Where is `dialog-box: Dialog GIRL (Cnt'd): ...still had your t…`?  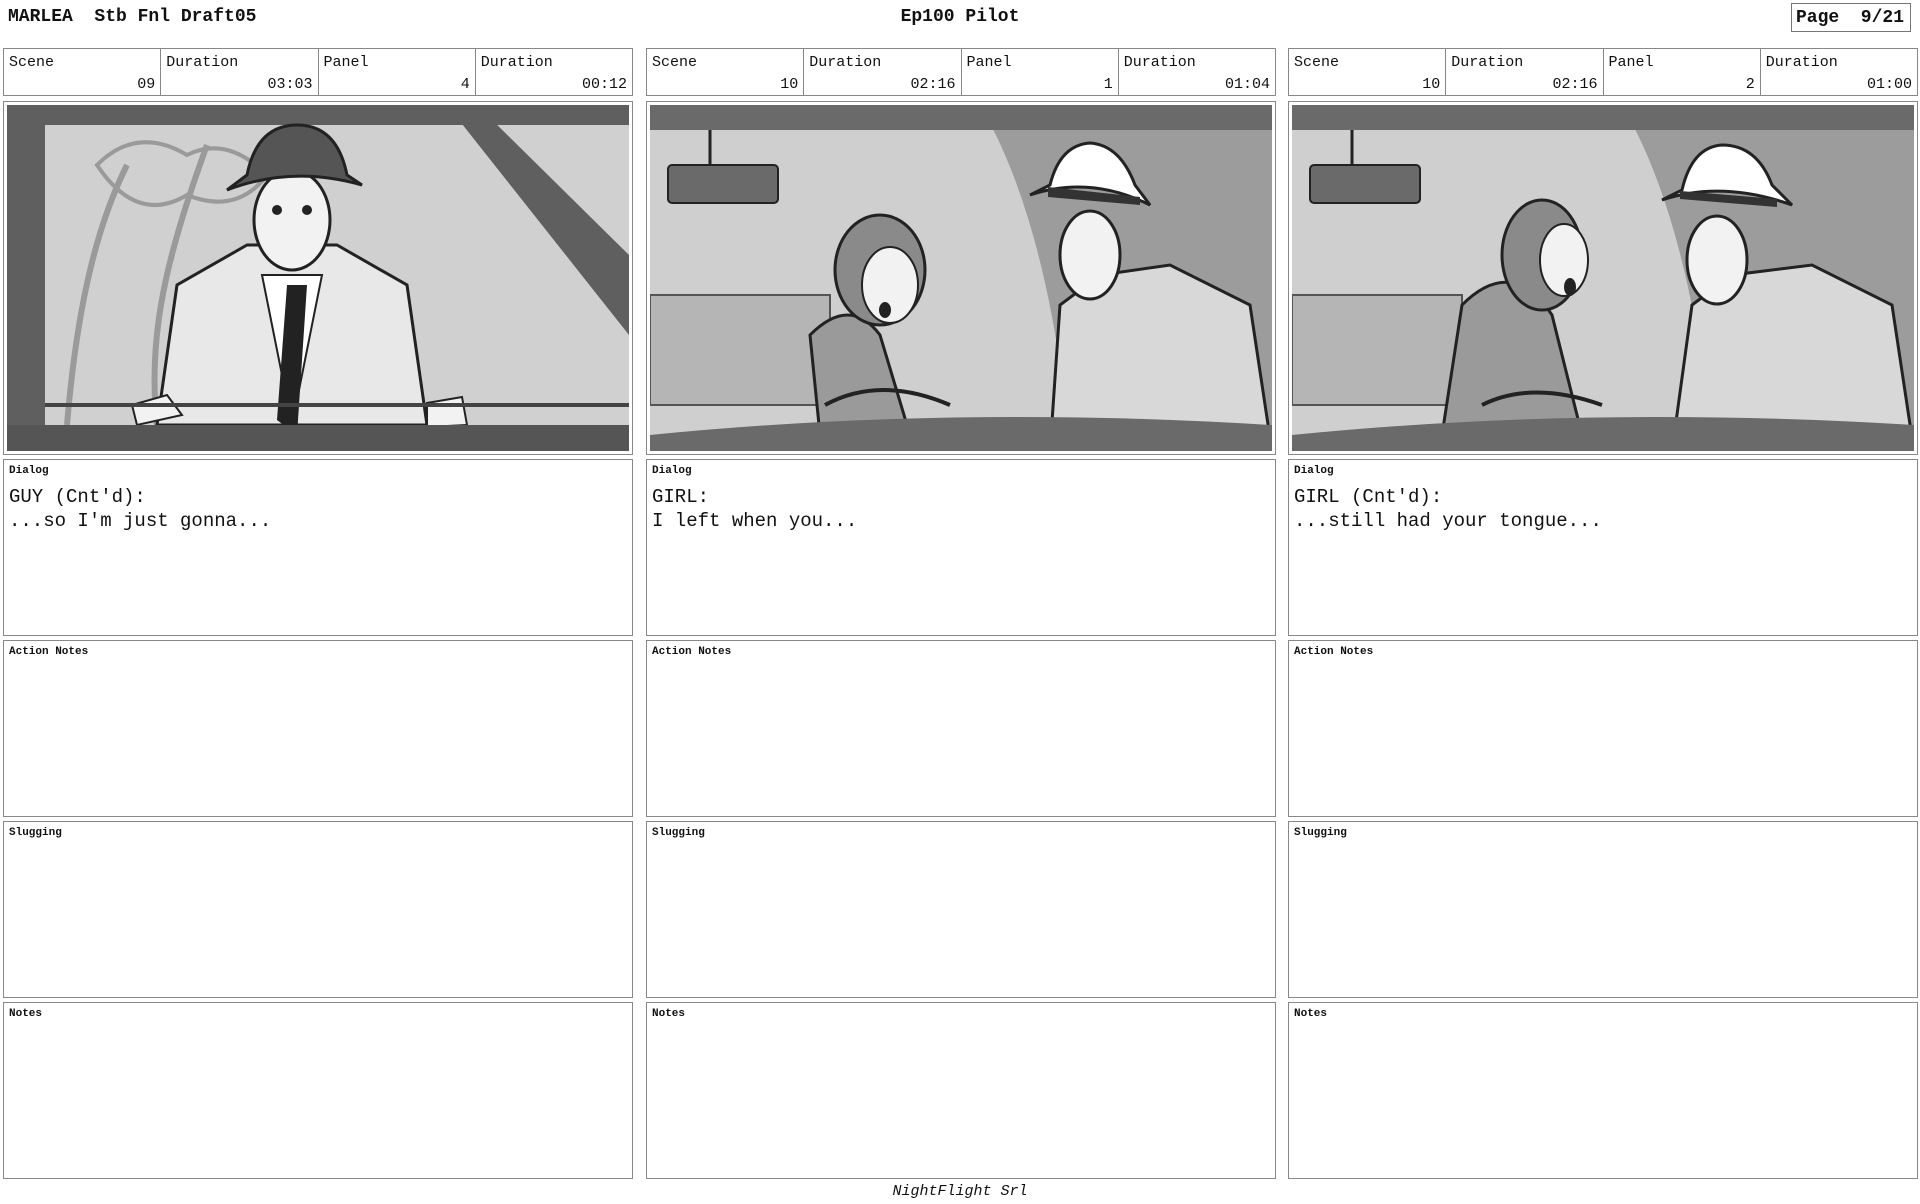 dialog-box: Dialog GIRL (Cnt'd): ...still had your t… is located at coordinates (1603, 547).